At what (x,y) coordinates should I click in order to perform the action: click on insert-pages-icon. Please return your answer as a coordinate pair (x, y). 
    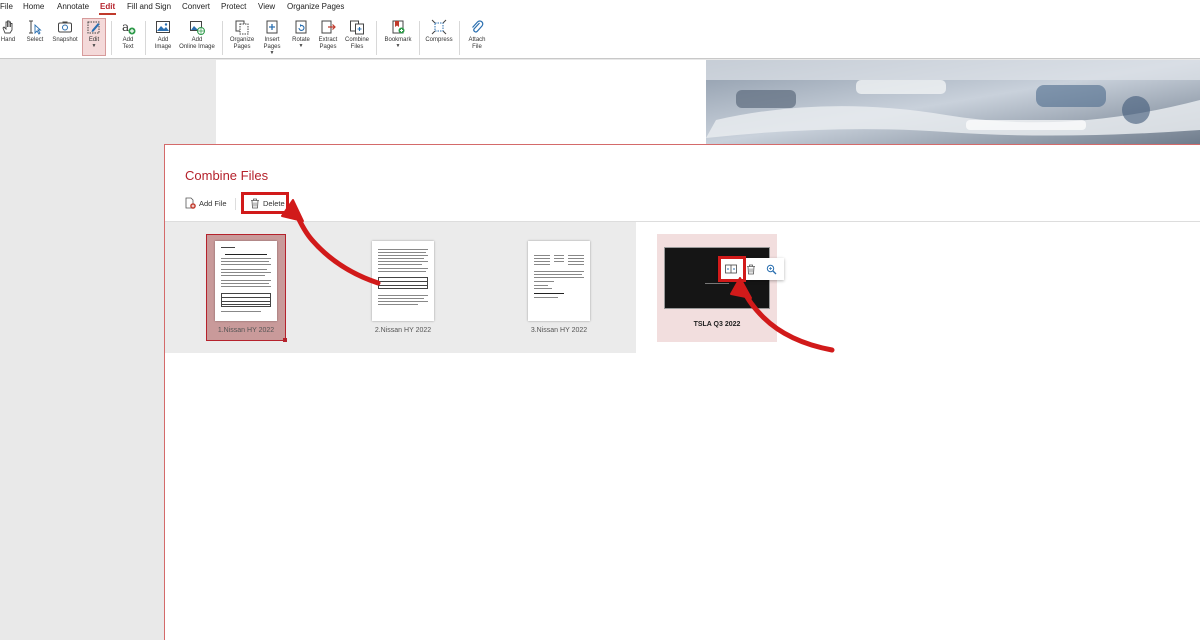
    Looking at the image, I should click on (272, 27).